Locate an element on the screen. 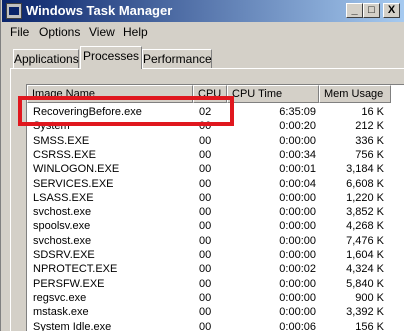 The width and height of the screenshot is (404, 331). process-mem-usage: 3,392 K is located at coordinates (365, 312).